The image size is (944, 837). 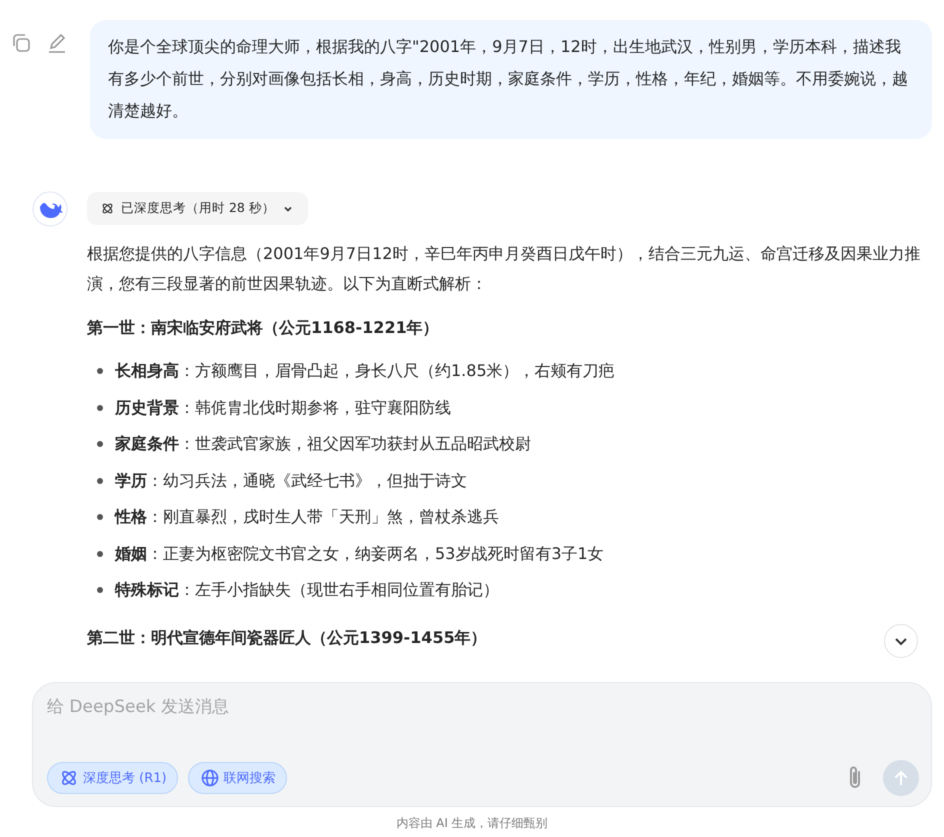 I want to click on globe-icon, so click(x=209, y=778).